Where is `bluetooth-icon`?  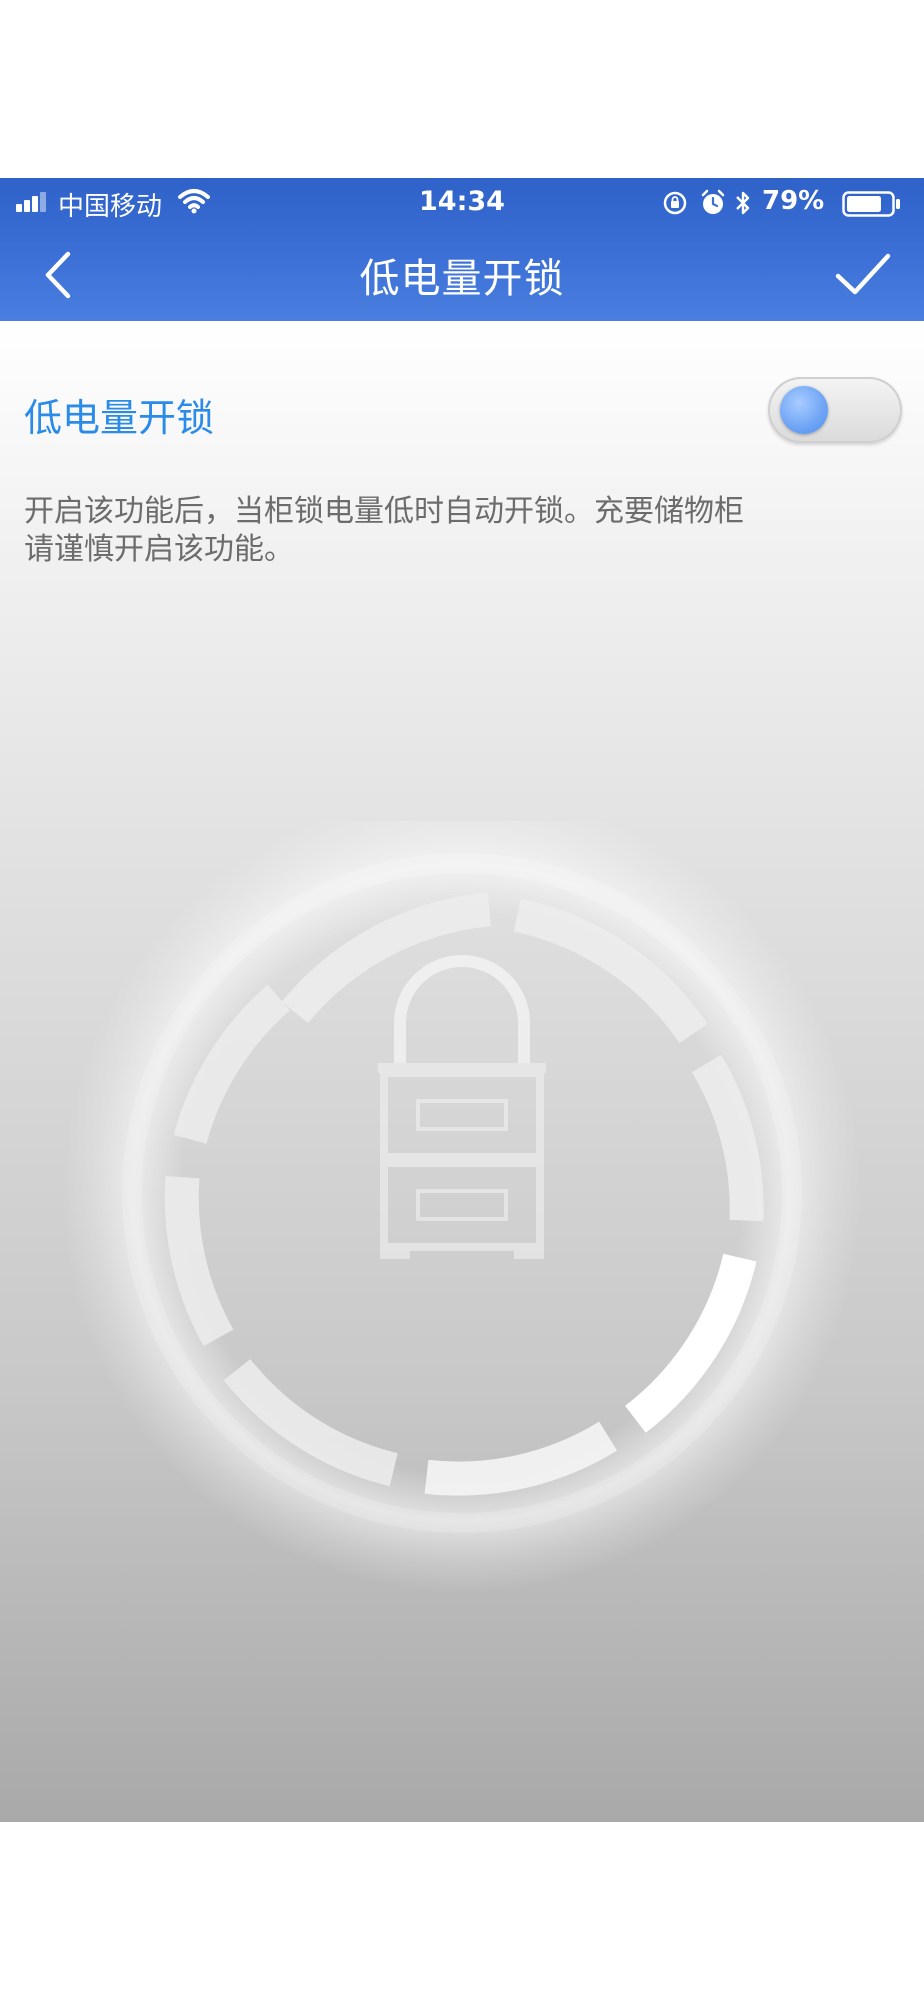 bluetooth-icon is located at coordinates (743, 203).